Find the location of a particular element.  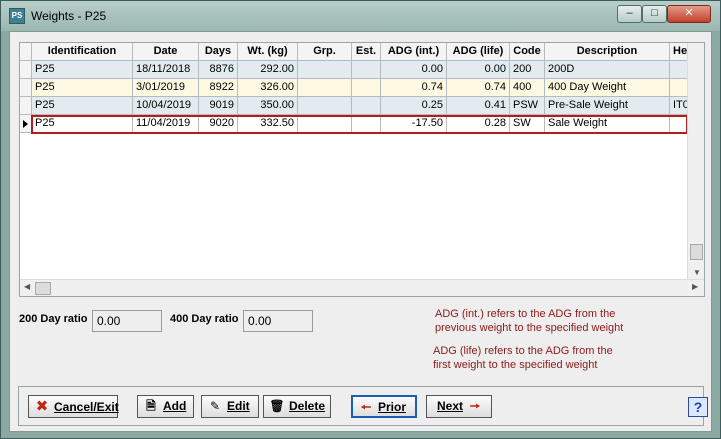

edit-button: ✎ Edit is located at coordinates (230, 406).